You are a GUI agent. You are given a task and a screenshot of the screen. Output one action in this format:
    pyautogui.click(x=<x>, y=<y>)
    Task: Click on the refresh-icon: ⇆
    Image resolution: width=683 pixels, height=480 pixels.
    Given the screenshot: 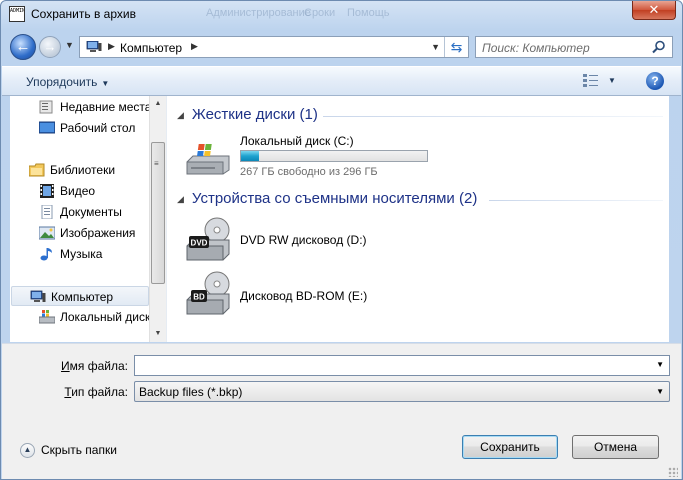 What is the action you would take?
    pyautogui.click(x=456, y=47)
    